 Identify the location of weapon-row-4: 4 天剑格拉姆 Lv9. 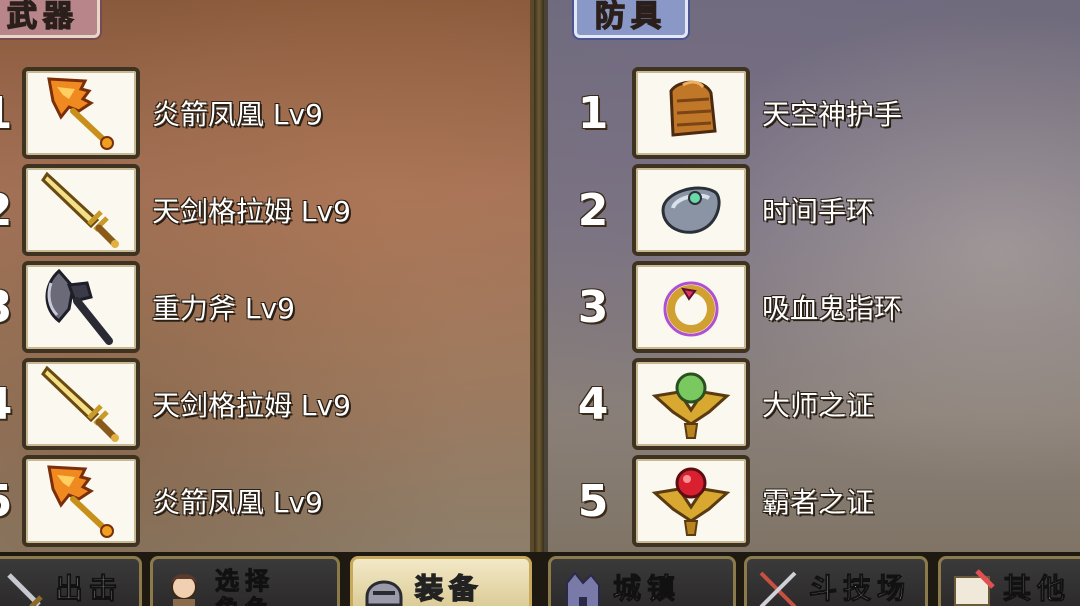
(175, 404).